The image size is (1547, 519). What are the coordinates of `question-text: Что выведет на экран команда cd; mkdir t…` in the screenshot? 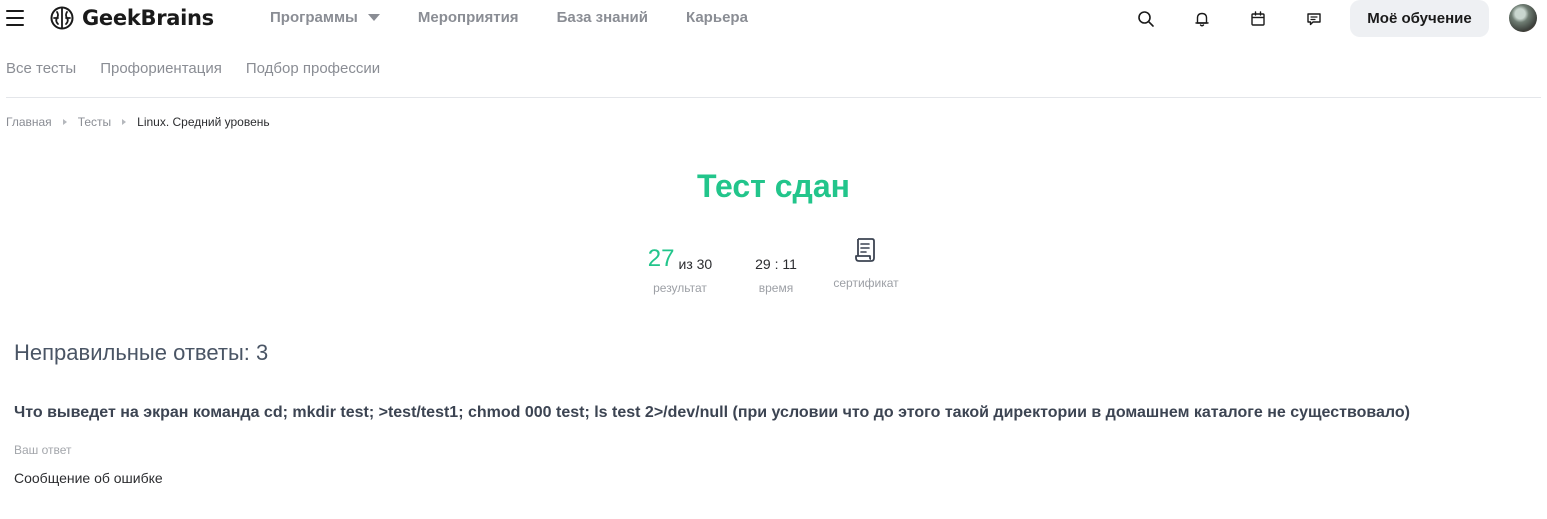 It's located at (712, 412).